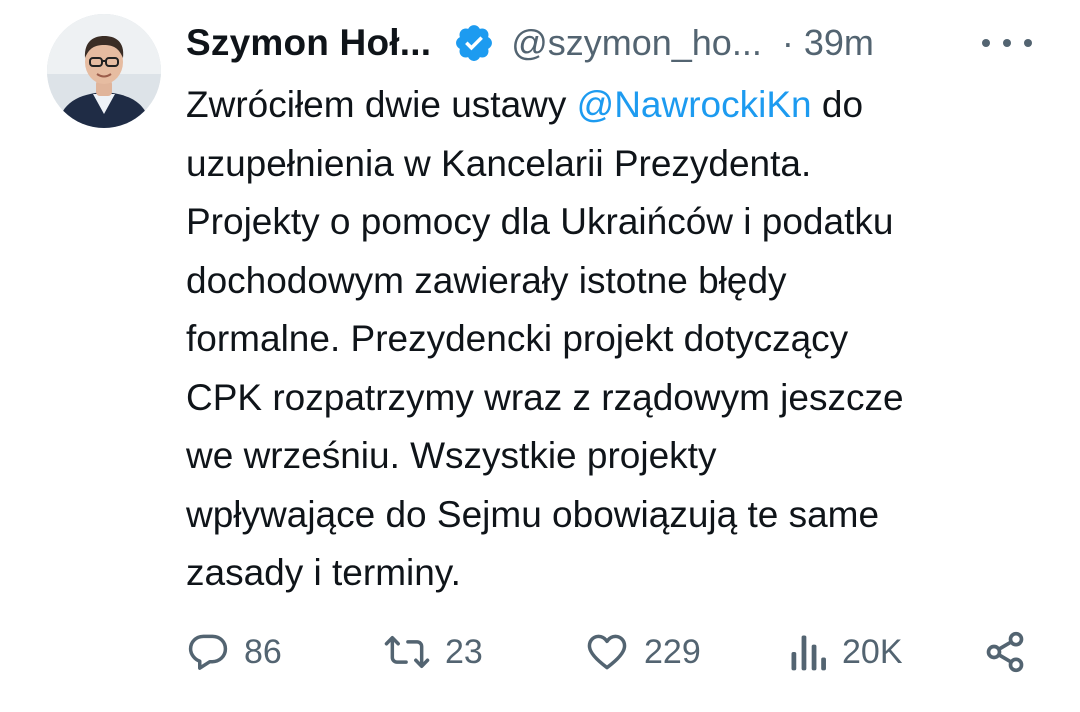 Image resolution: width=1080 pixels, height=712 pixels. What do you see at coordinates (533, 514) in the screenshot?
I see `tweet-line: wpływające do Sejmu obowiązują te same` at bounding box center [533, 514].